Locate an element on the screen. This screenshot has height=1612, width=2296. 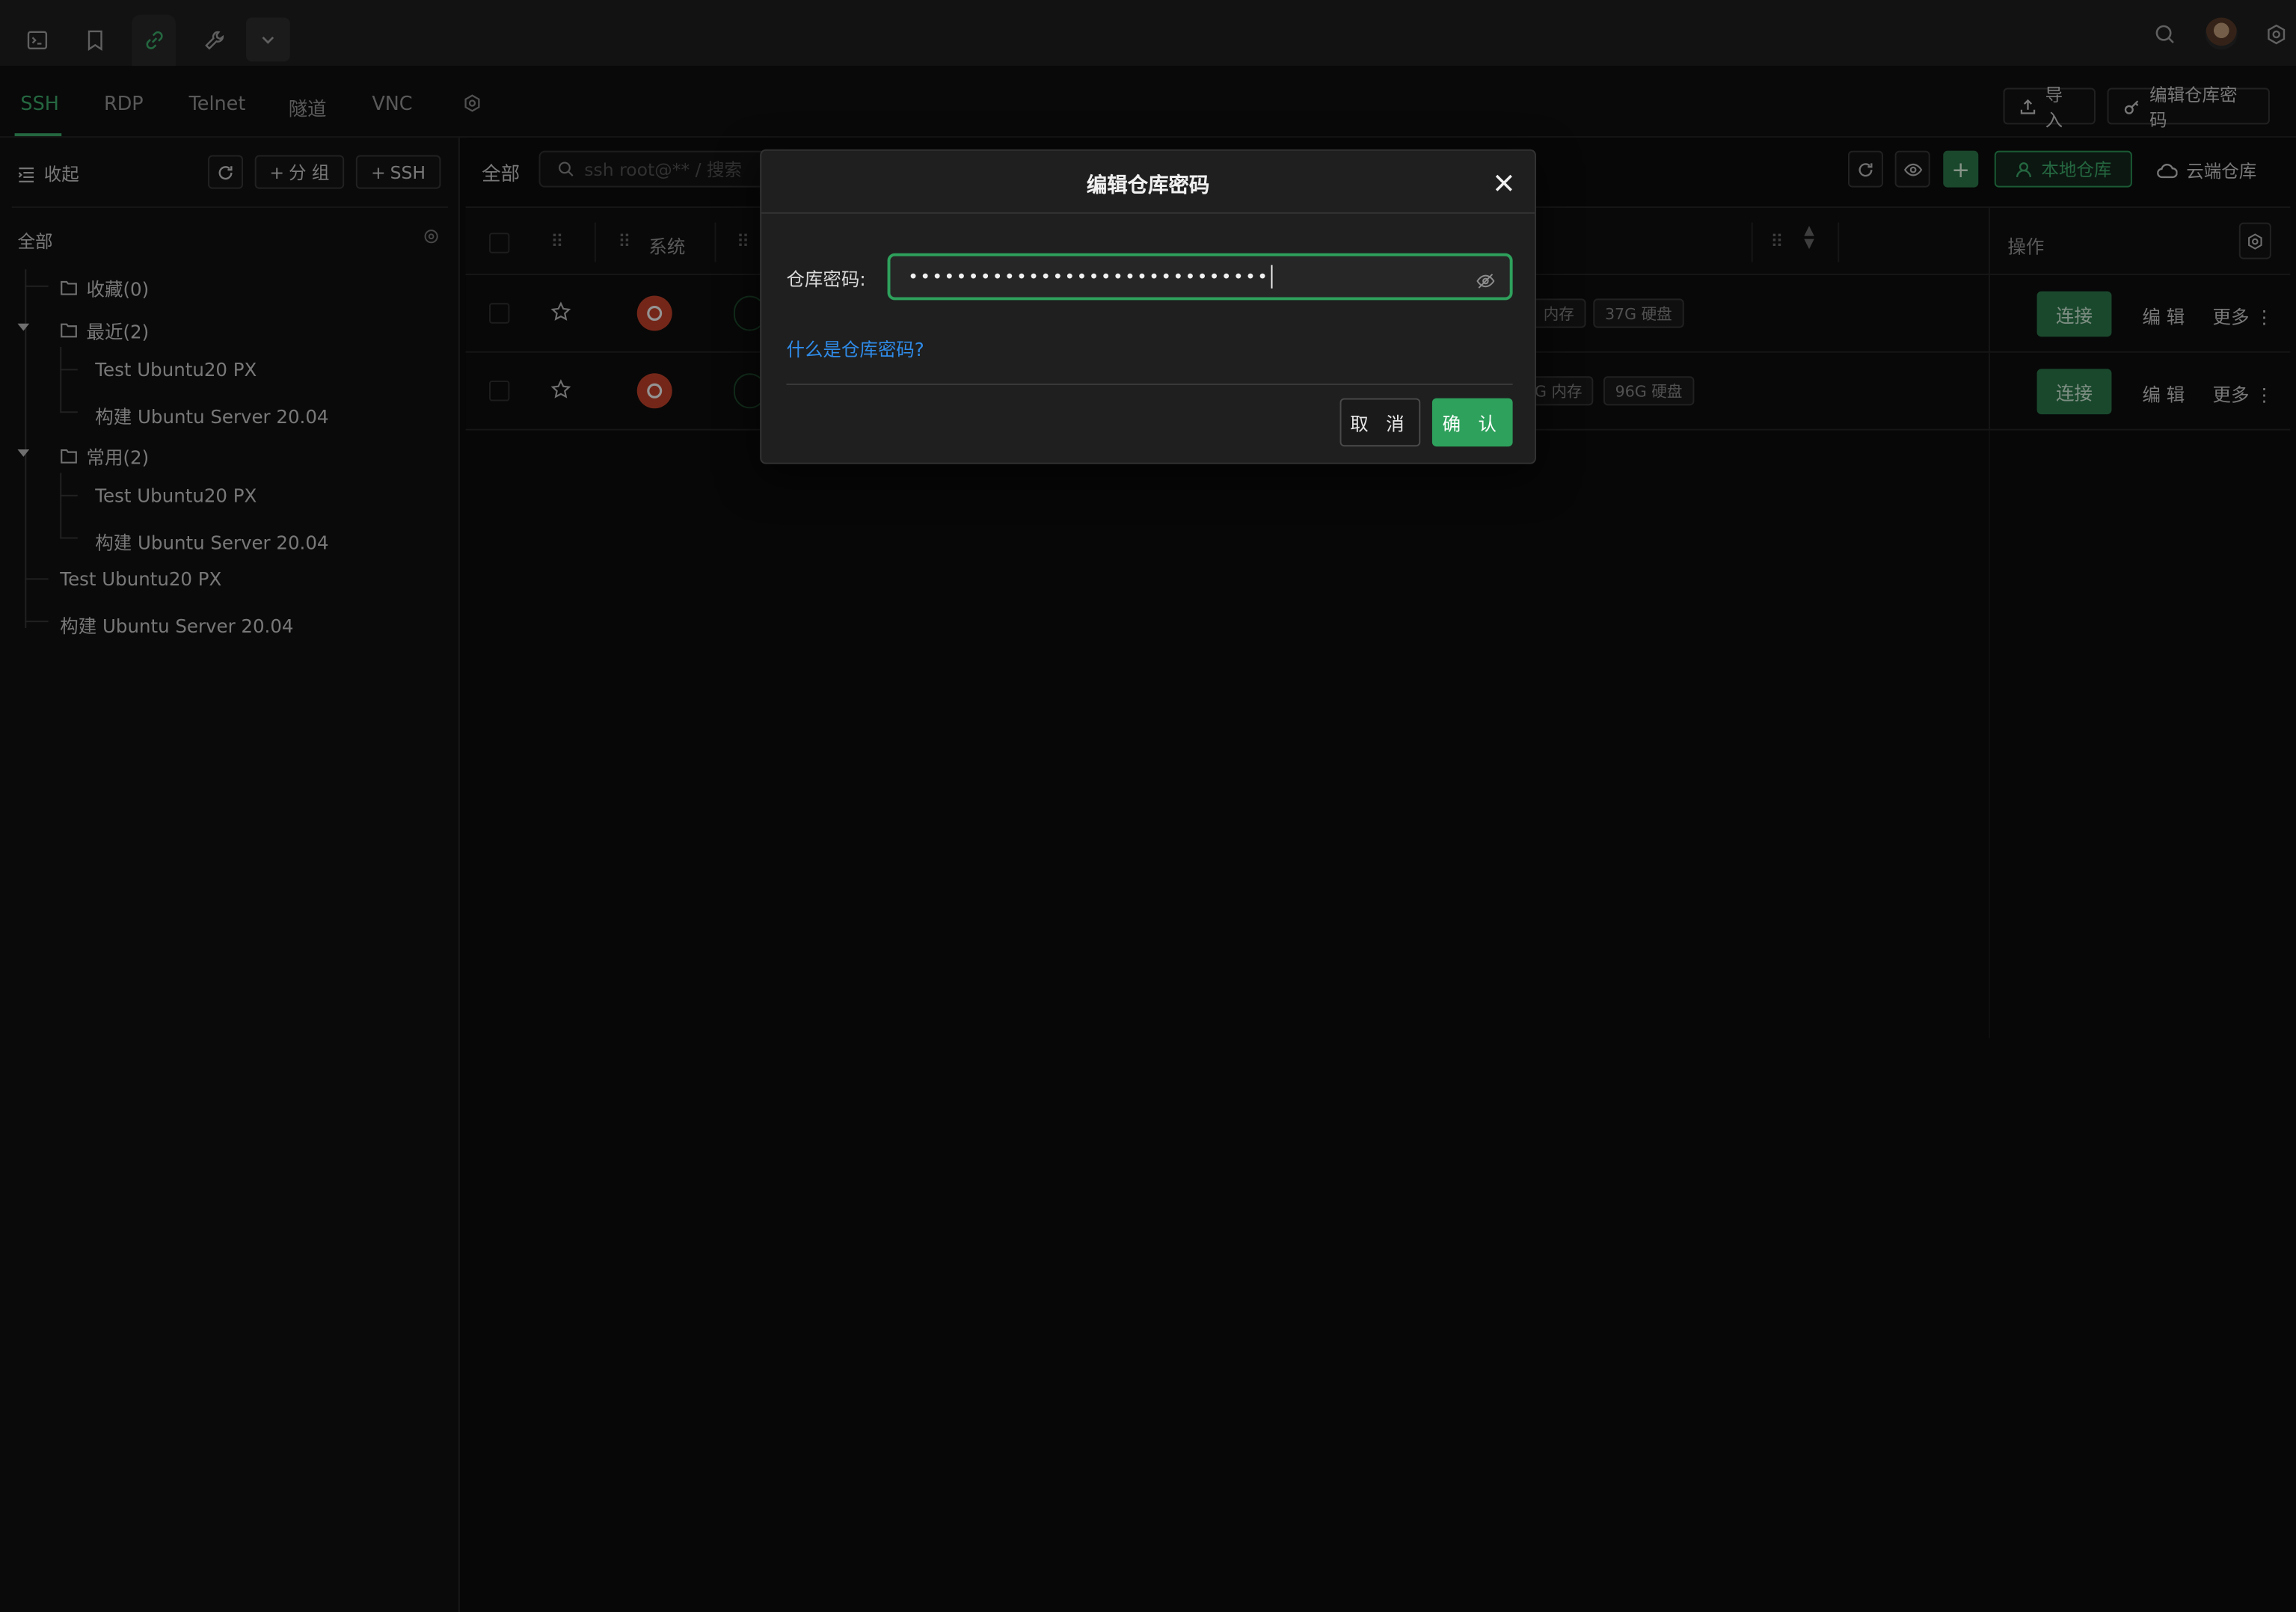
password-value: •••••••••••••••••••••••••••••• is located at coordinates (1088, 277).